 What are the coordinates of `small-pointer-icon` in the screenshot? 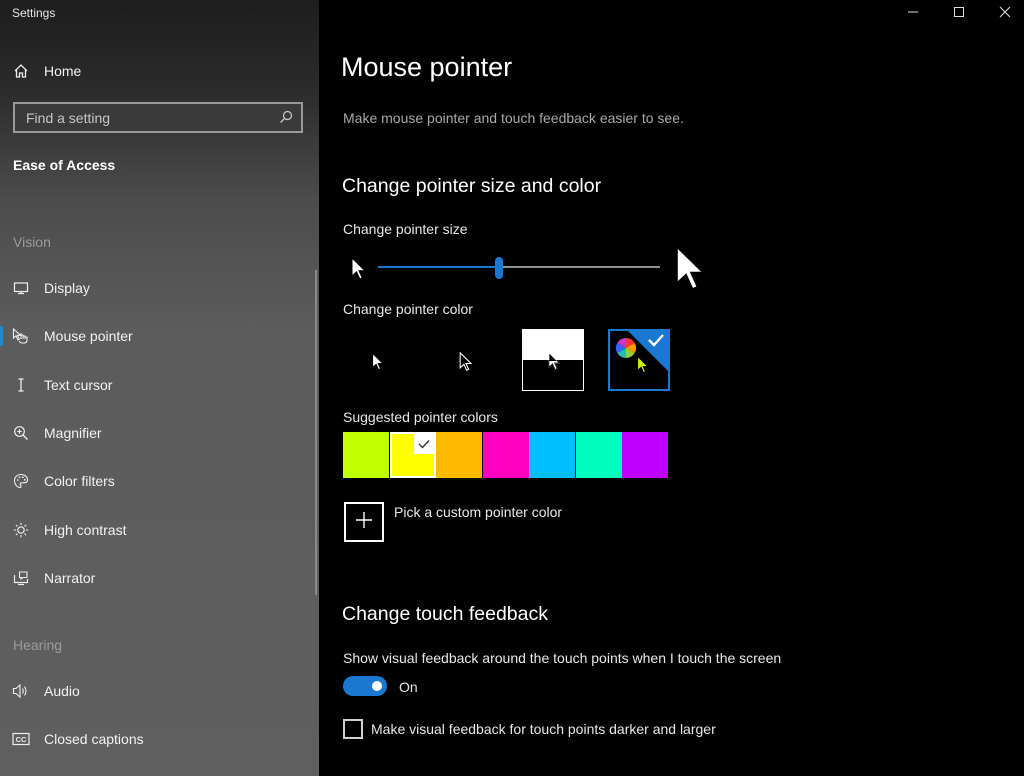 It's located at (359, 271).